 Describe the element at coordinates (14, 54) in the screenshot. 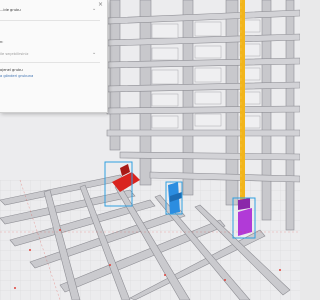

I see `panel-line-3: ile seçebilirsiniz` at that location.